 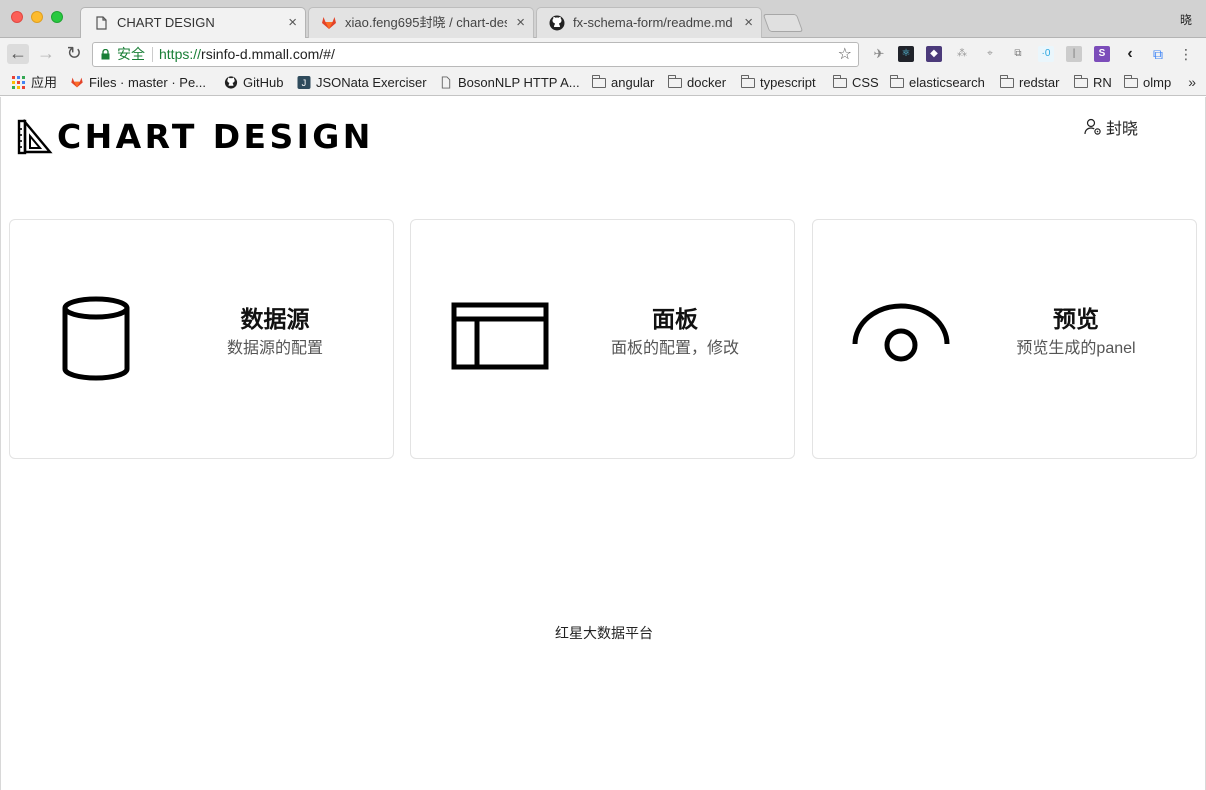 What do you see at coordinates (426, 22) in the screenshot?
I see `tab-label: xiao.feng695封晓 / chart-desig` at bounding box center [426, 22].